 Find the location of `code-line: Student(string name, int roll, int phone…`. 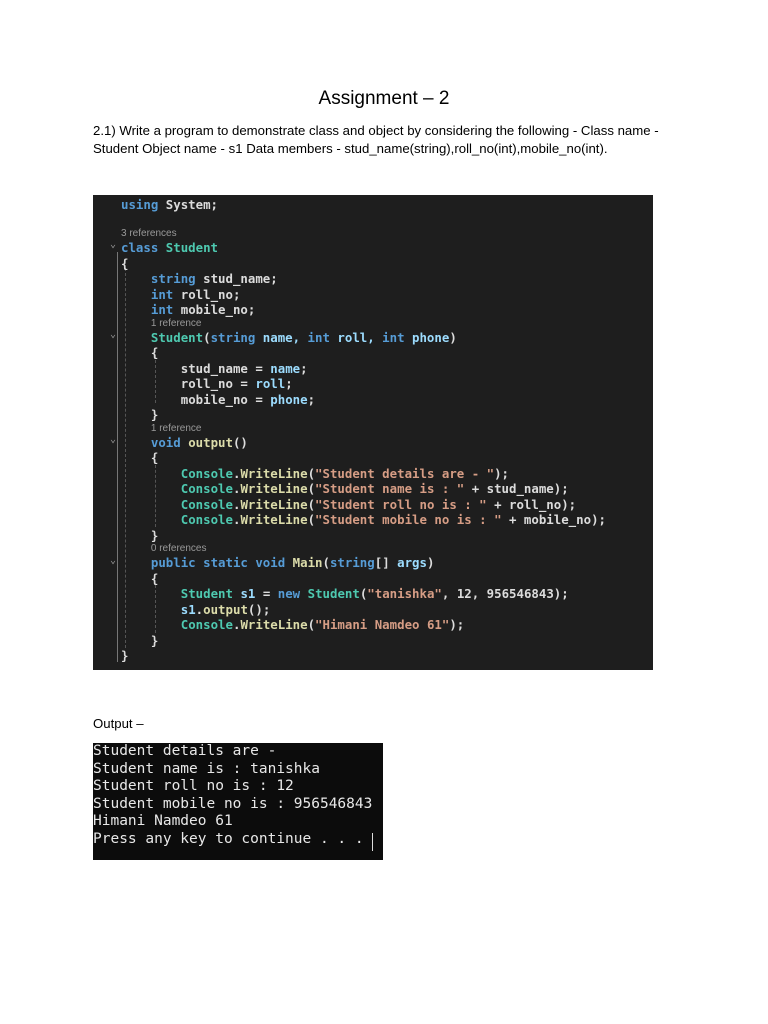

code-line: Student(string name, int roll, int phone… is located at coordinates (363, 338).